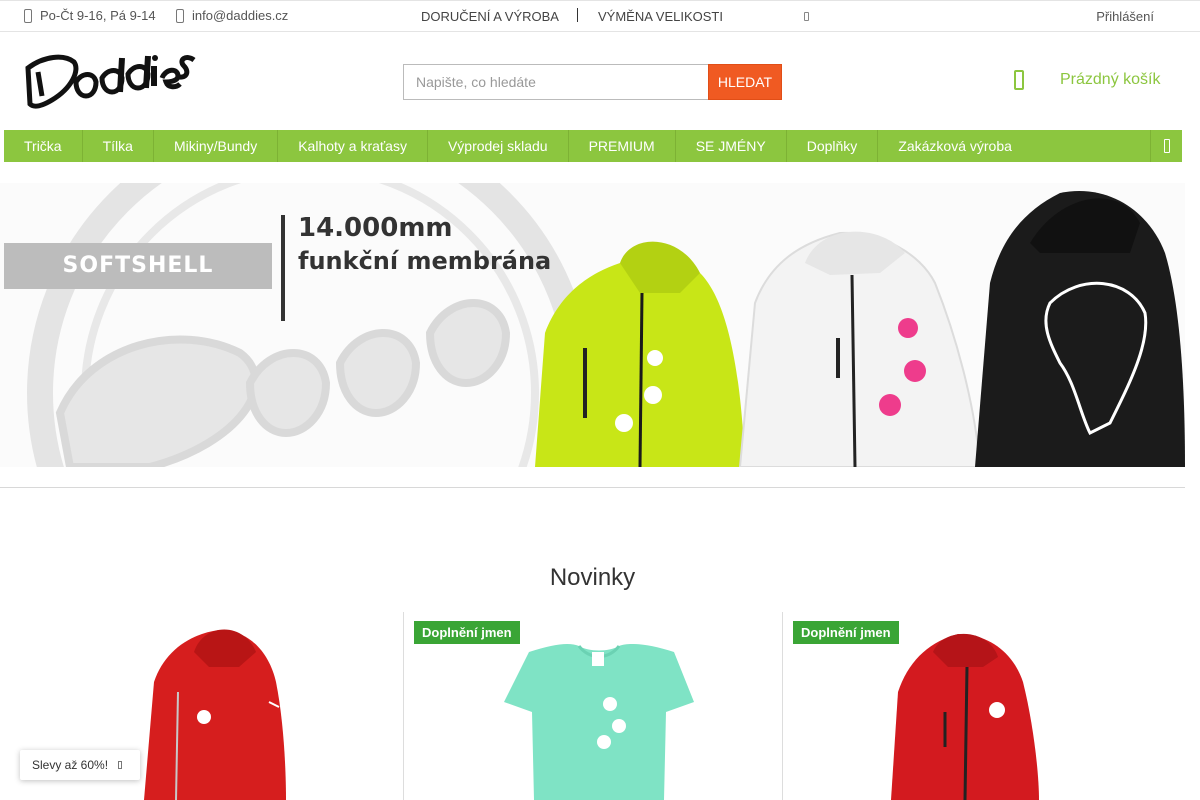 The width and height of the screenshot is (1200, 800). What do you see at coordinates (622, 146) in the screenshot?
I see `menu-item-premium: PREMIUM` at bounding box center [622, 146].